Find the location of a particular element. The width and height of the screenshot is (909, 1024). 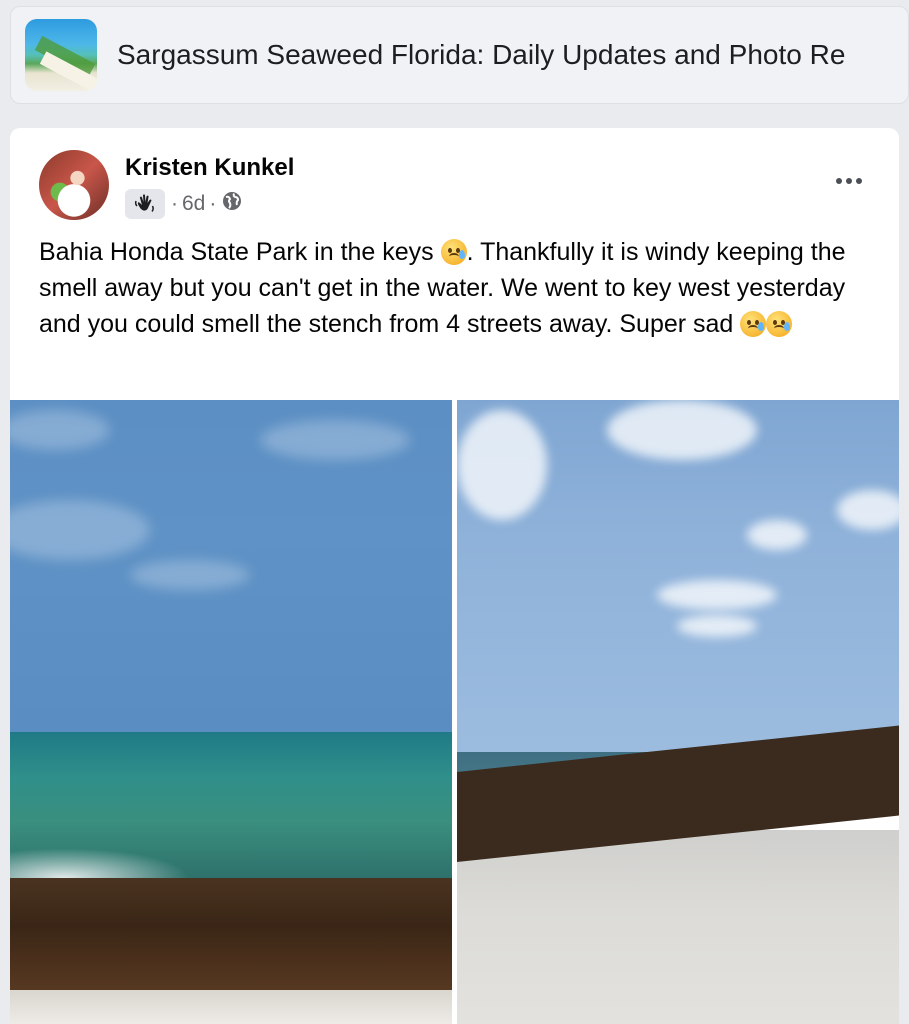

group-cover-thumbnail is located at coordinates (61, 55).